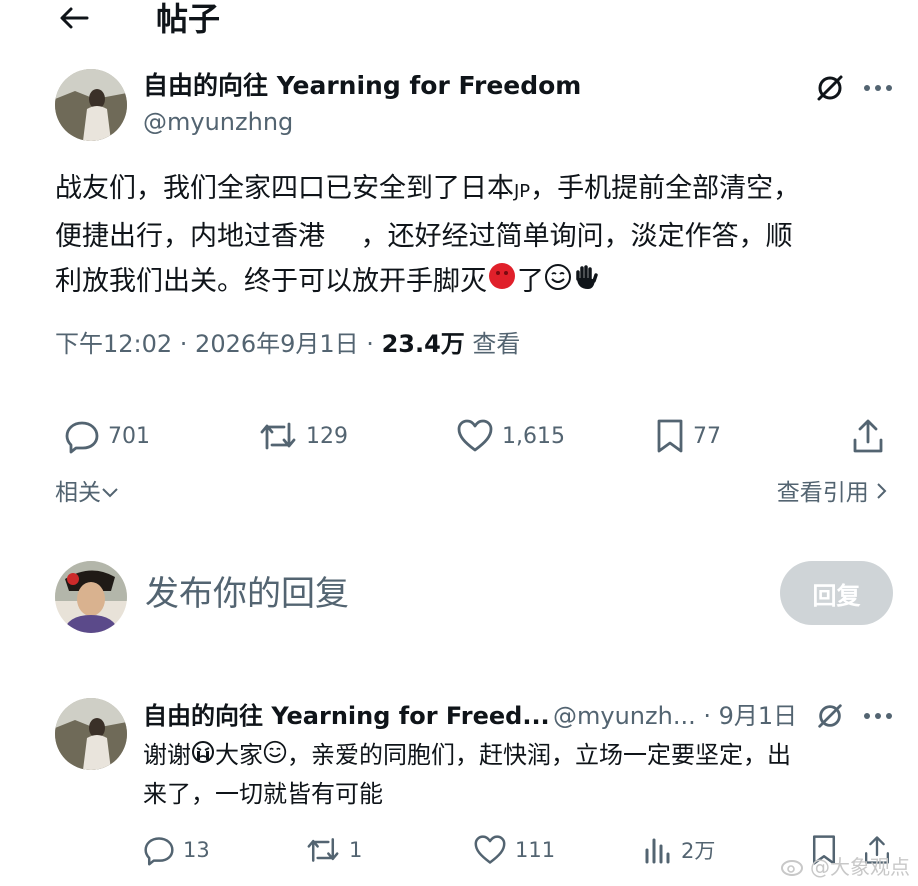 The height and width of the screenshot is (886, 918). What do you see at coordinates (679, 850) in the screenshot?
I see `reply-views-action: 2万` at bounding box center [679, 850].